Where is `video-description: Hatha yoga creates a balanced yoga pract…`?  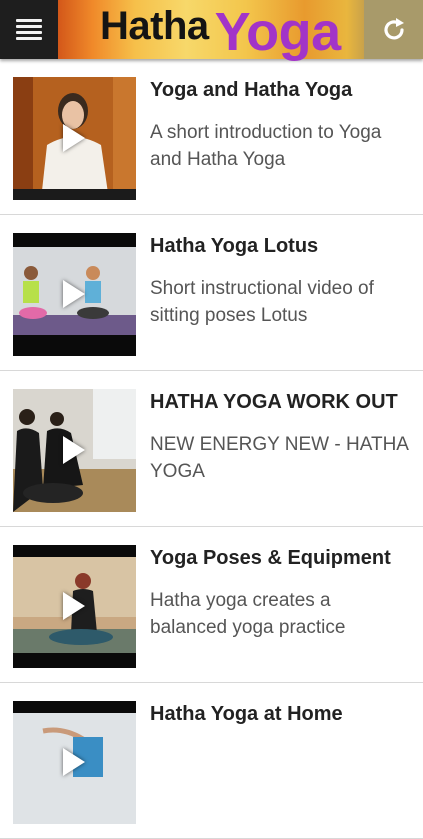
video-description: Hatha yoga creates a balanced yoga pract… is located at coordinates (248, 614).